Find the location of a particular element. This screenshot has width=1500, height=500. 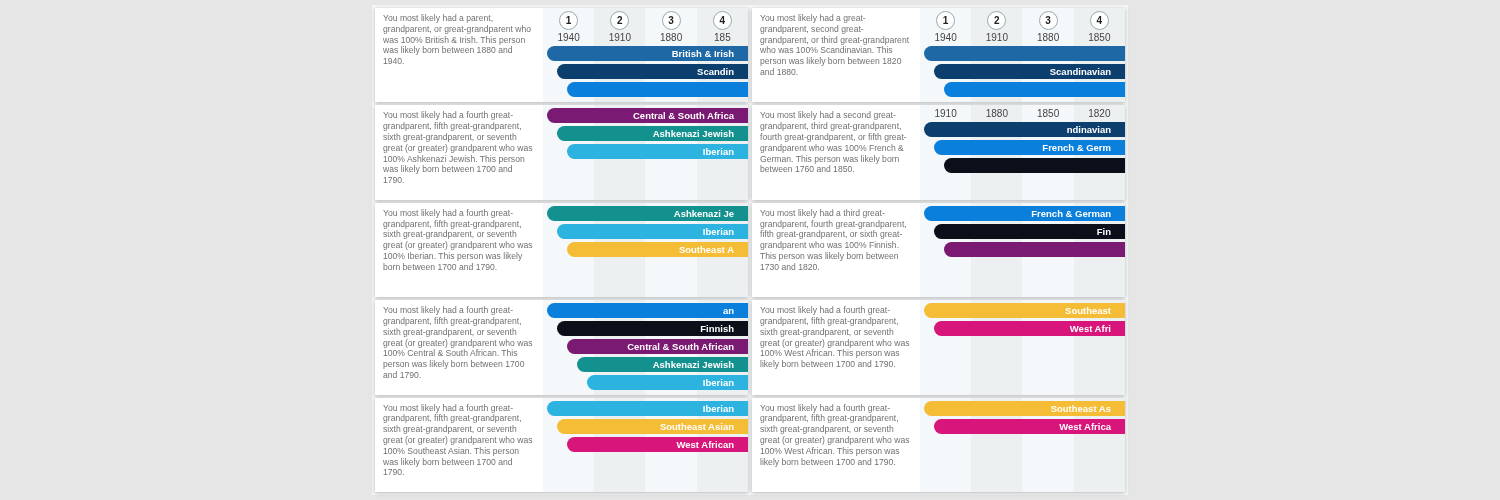

ethnicity-bar: French & Germ is located at coordinates (1029, 148).